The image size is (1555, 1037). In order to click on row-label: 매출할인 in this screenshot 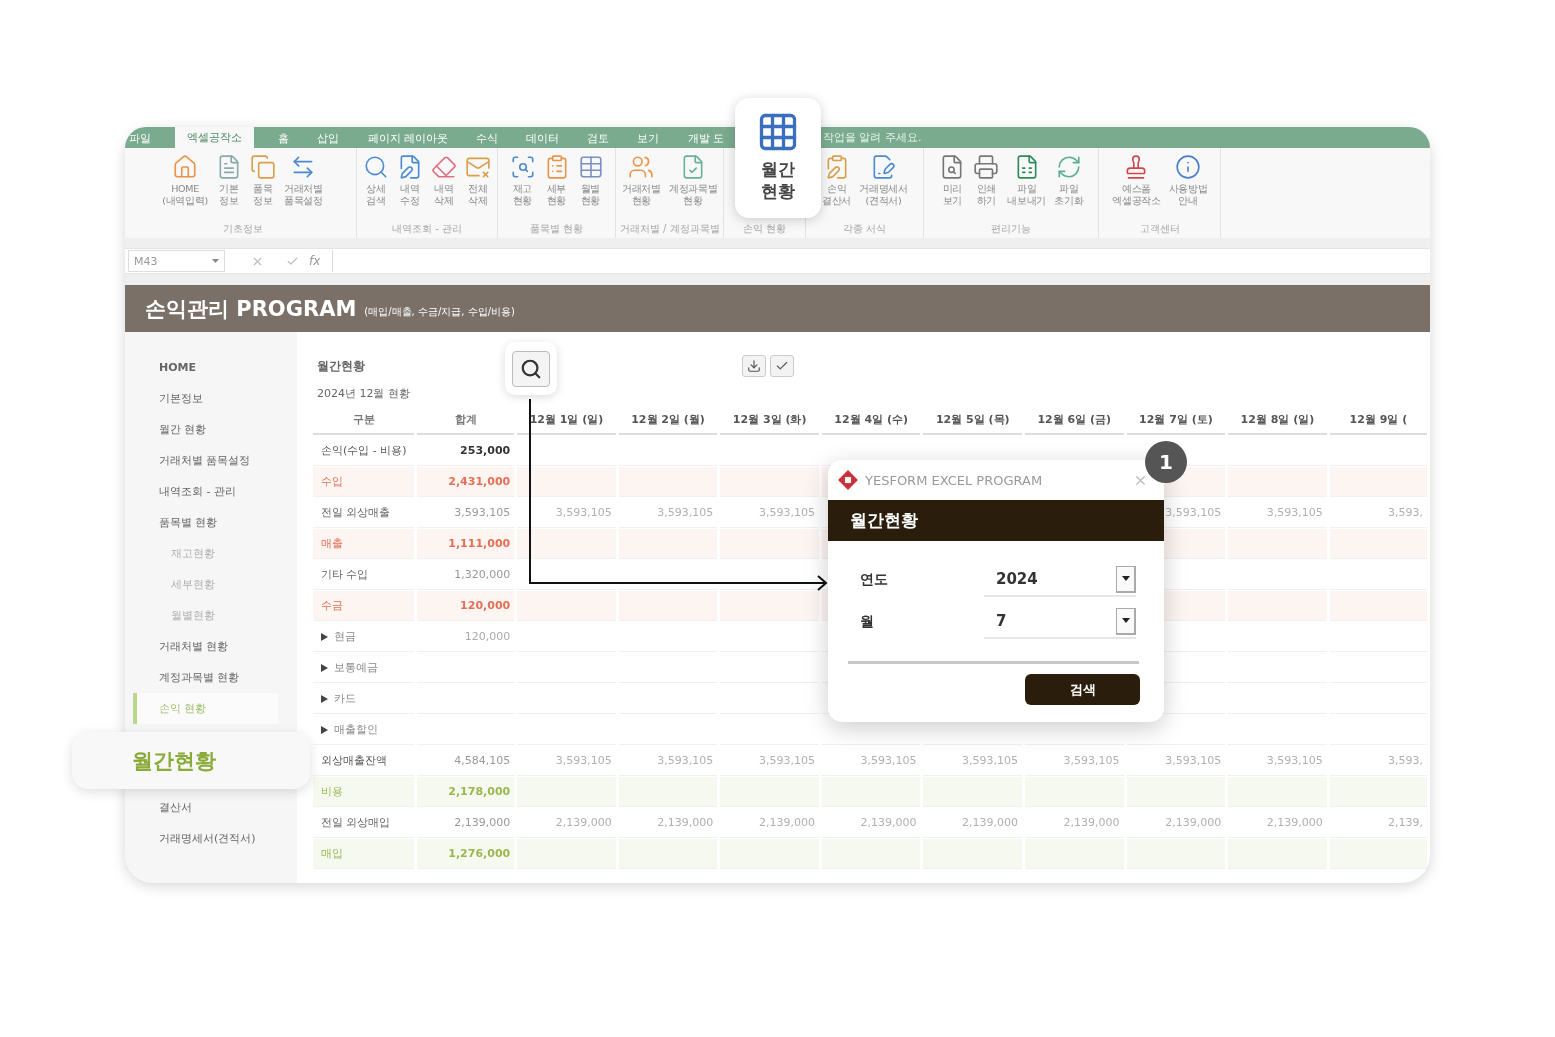, I will do `click(356, 729)`.